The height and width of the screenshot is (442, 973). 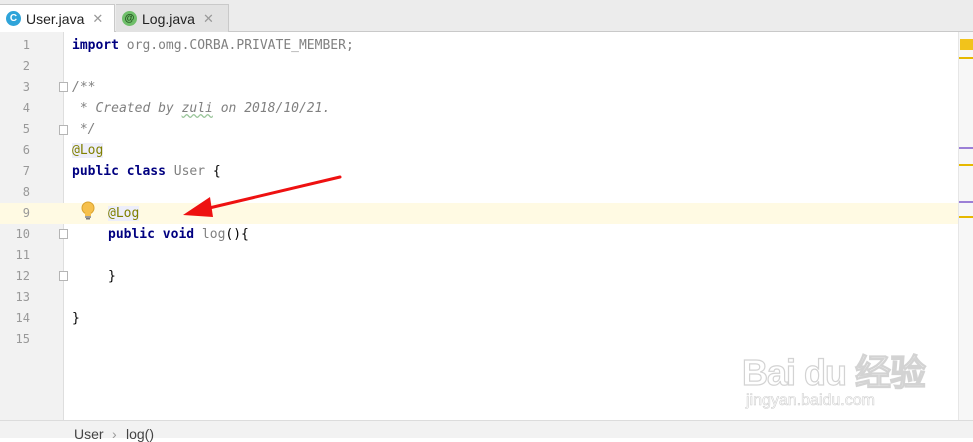 What do you see at coordinates (129, 18) in the screenshot?
I see `annotation-icon: @` at bounding box center [129, 18].